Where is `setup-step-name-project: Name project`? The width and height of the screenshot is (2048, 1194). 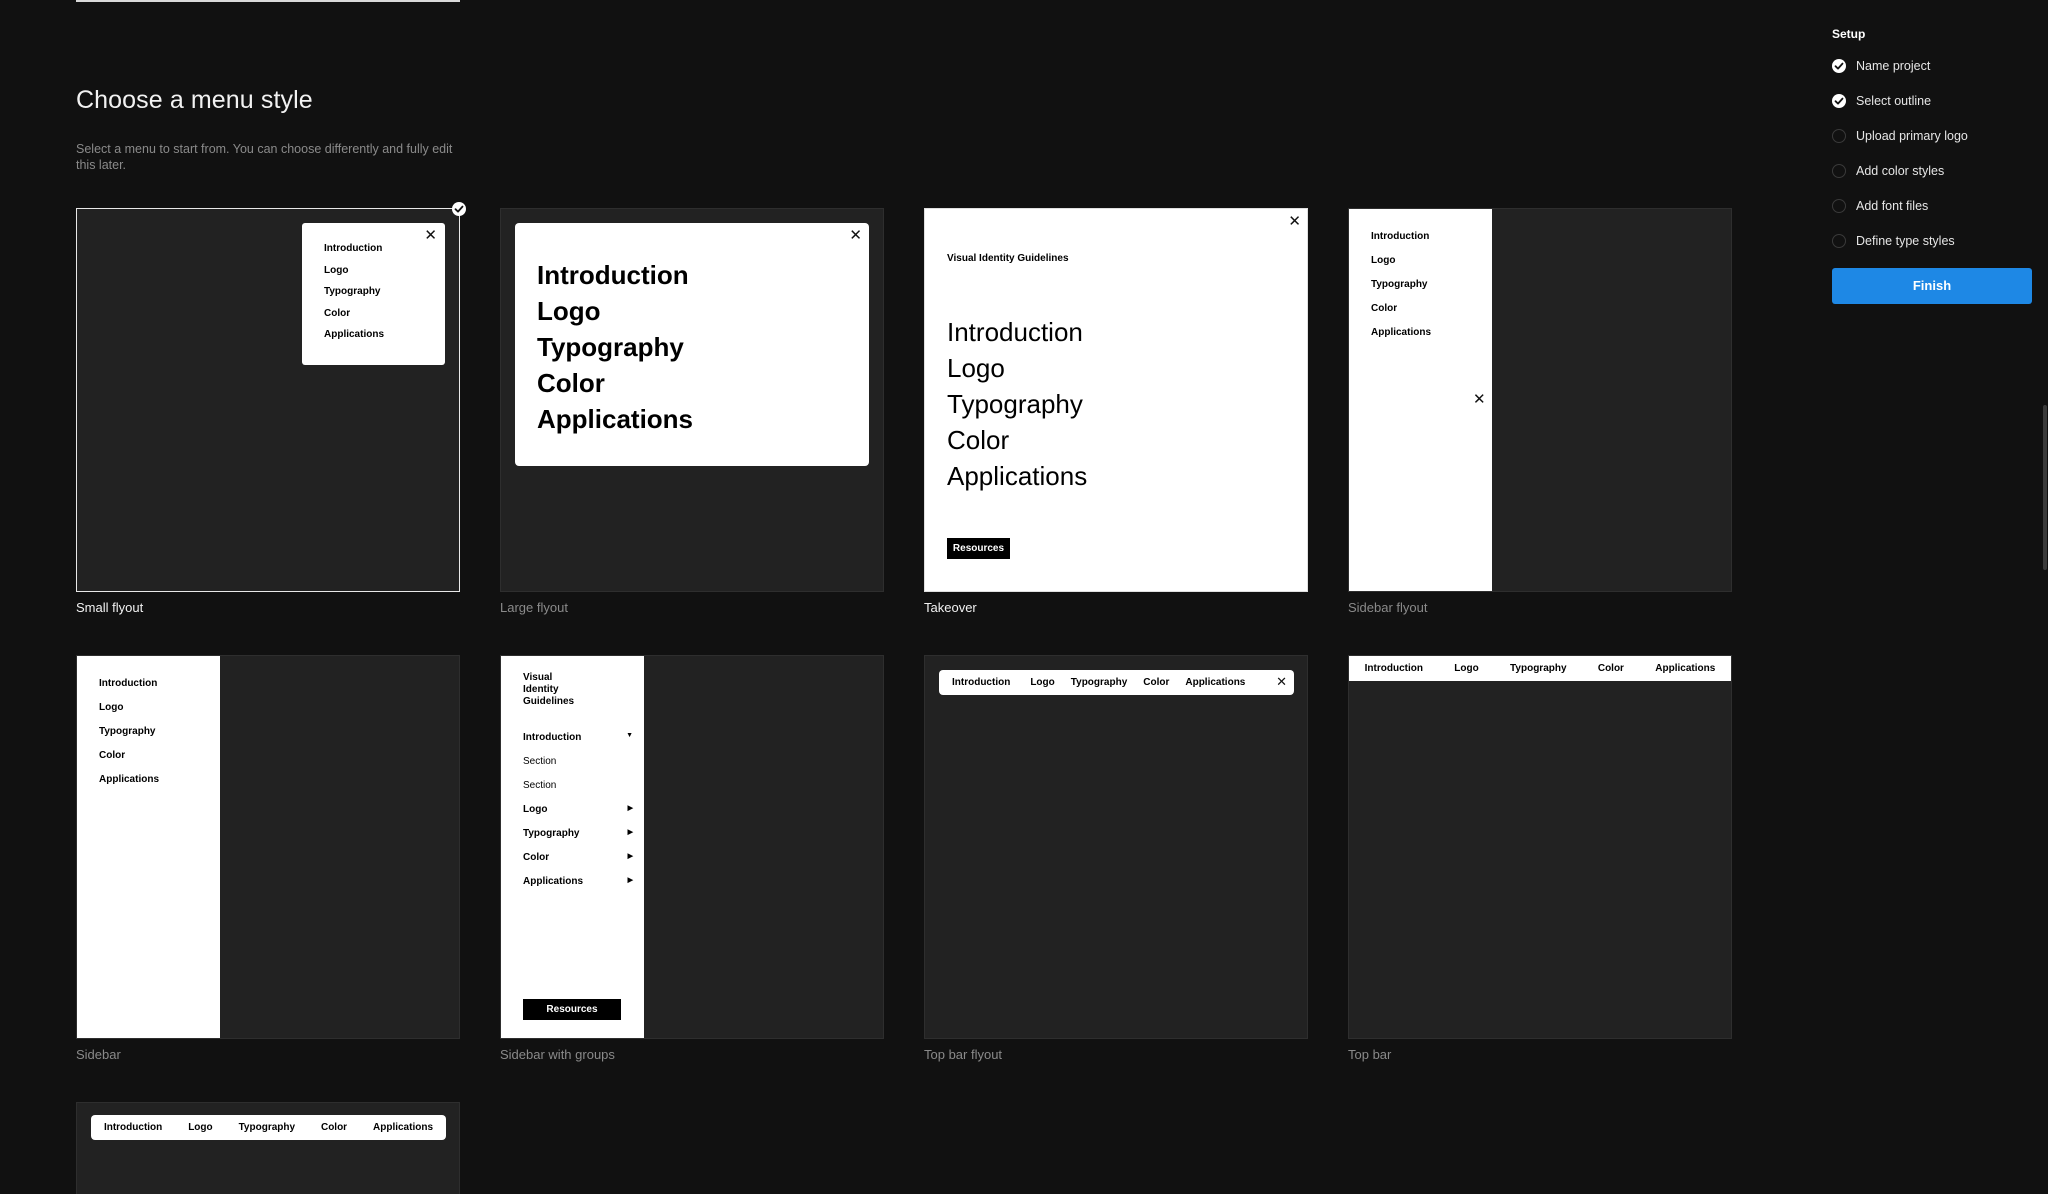
setup-step-name-project: Name project is located at coordinates (1881, 66).